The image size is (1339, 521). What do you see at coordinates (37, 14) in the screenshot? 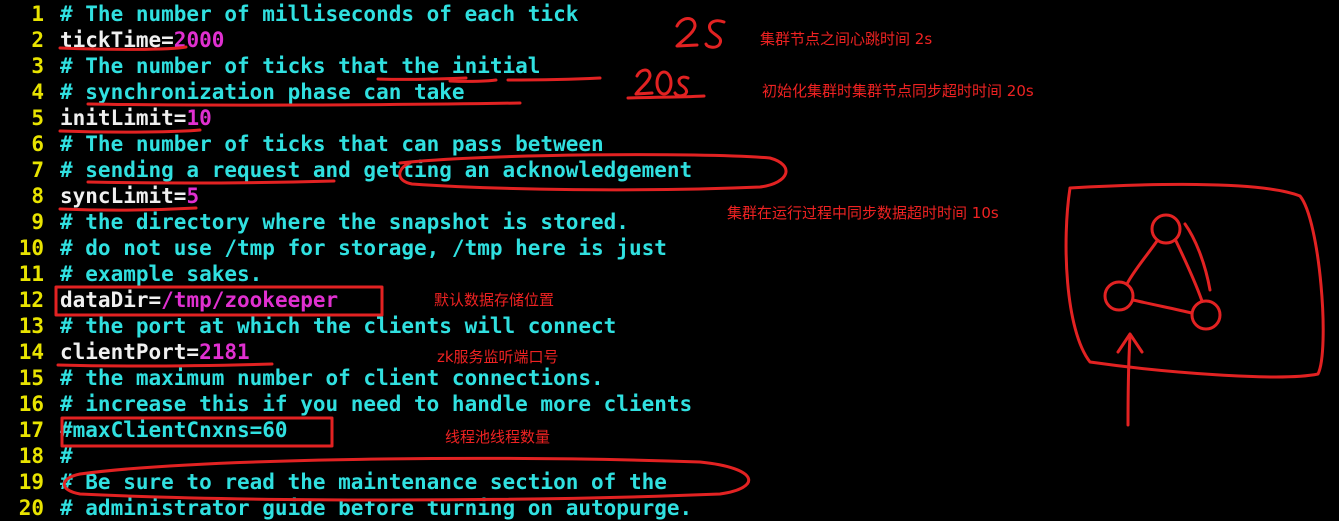
I see `line-number: 1` at bounding box center [37, 14].